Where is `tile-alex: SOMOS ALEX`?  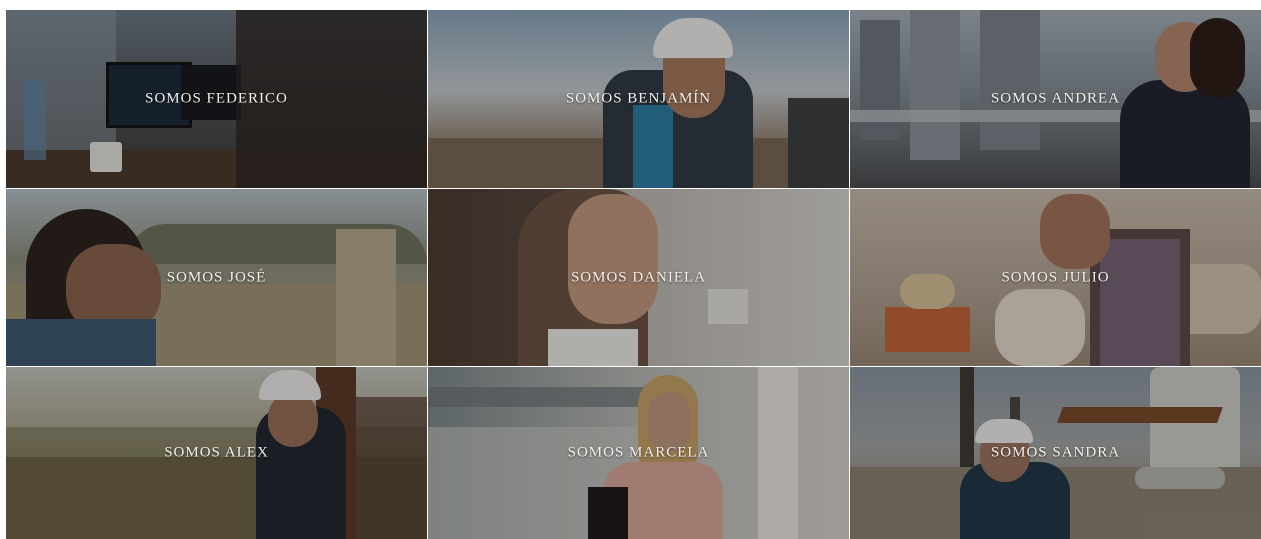 tile-alex: SOMOS ALEX is located at coordinates (216, 453).